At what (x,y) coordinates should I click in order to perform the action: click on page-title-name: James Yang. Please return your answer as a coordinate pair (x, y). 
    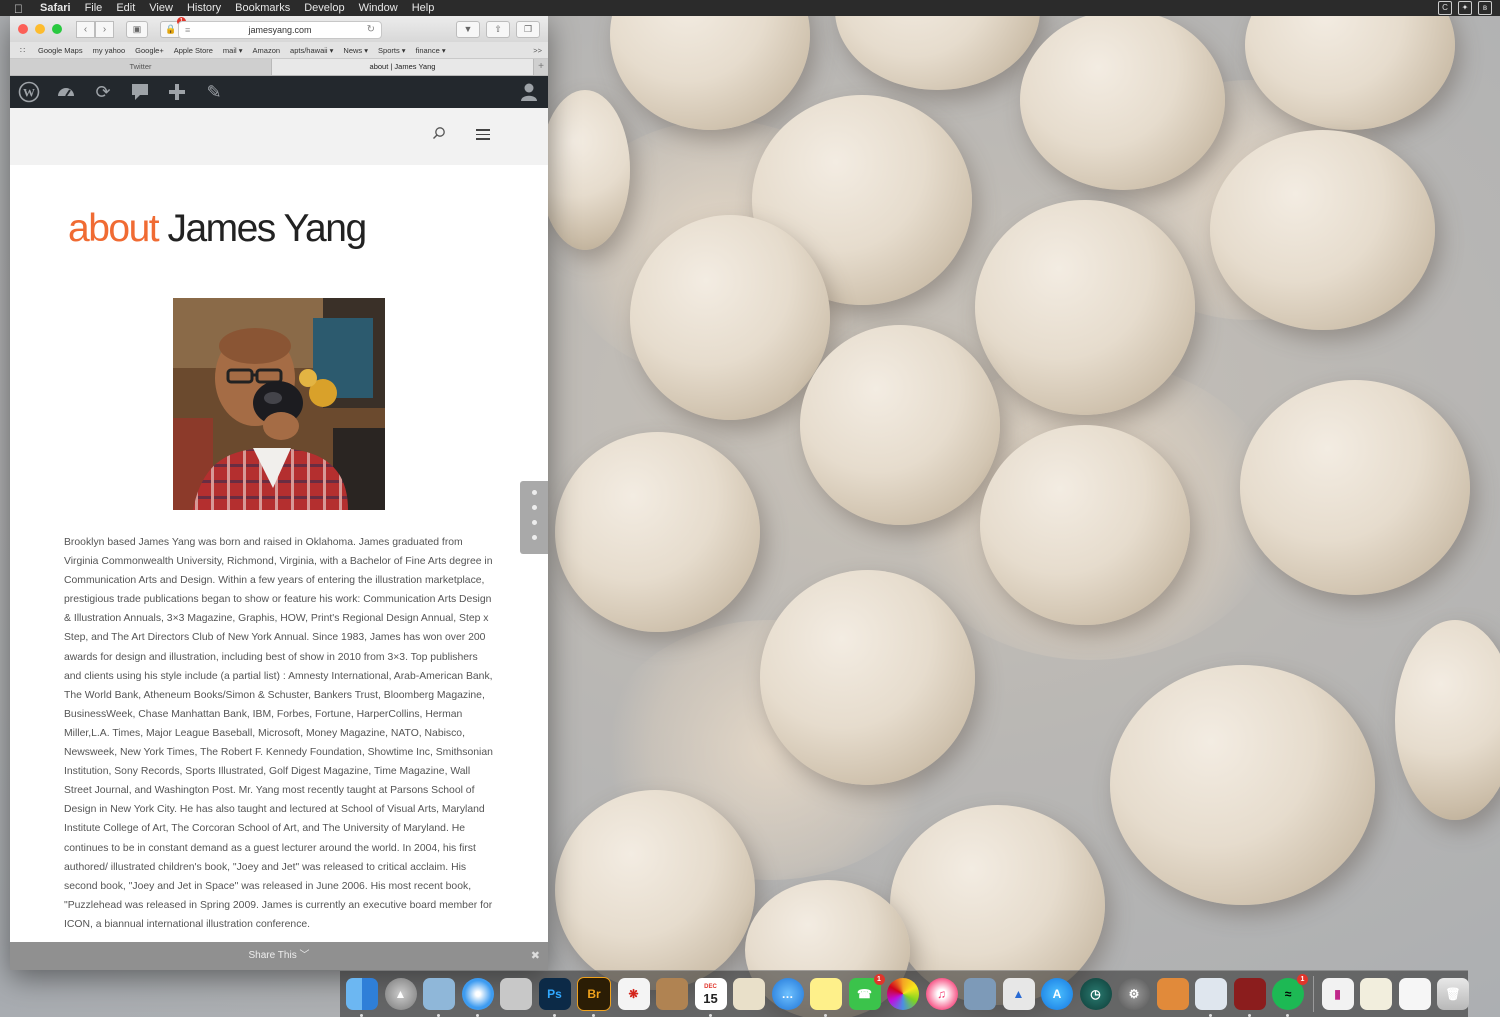
    Looking at the image, I should click on (262, 228).